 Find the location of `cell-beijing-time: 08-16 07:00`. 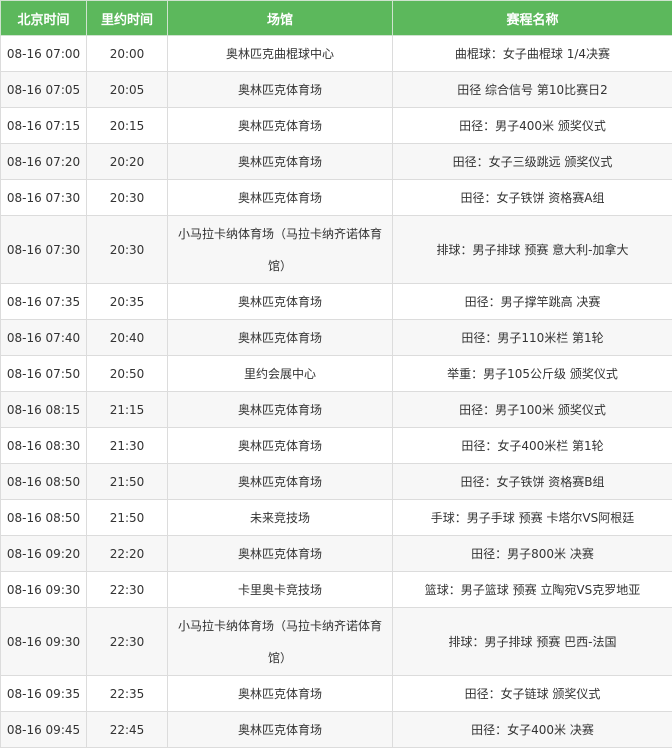

cell-beijing-time: 08-16 07:00 is located at coordinates (44, 54).